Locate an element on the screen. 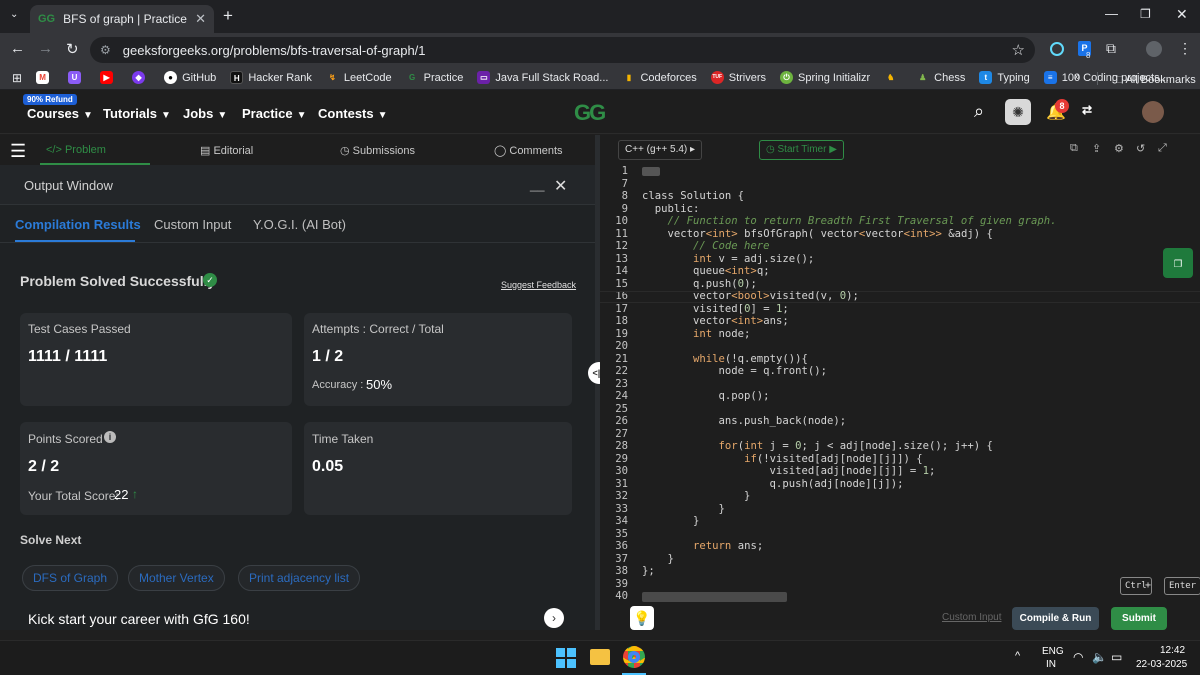 The height and width of the screenshot is (675, 1200). fullscreen-icon: ⤢ is located at coordinates (1162, 148).